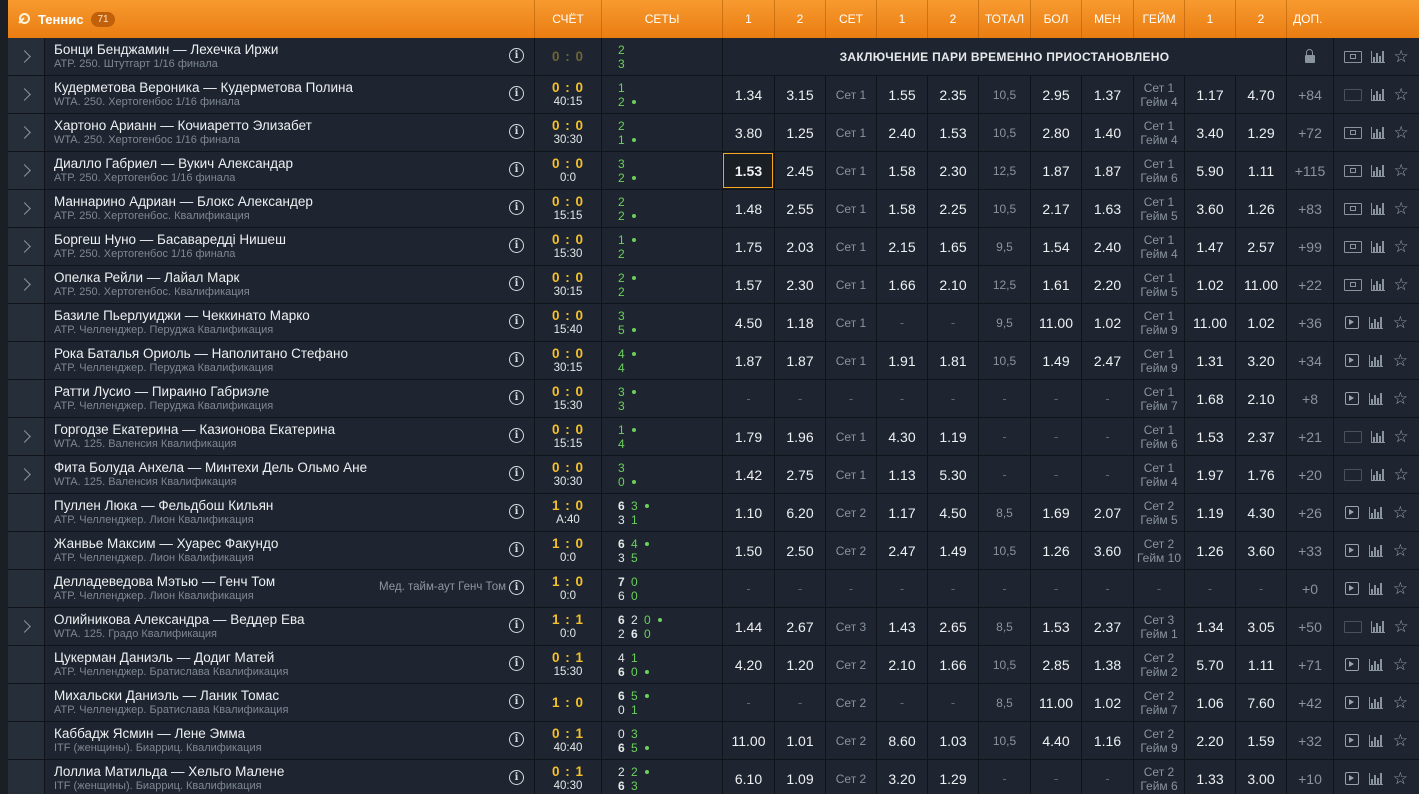  Describe the element at coordinates (1260, 322) in the screenshot. I see `odd-game2: 1.02` at that location.